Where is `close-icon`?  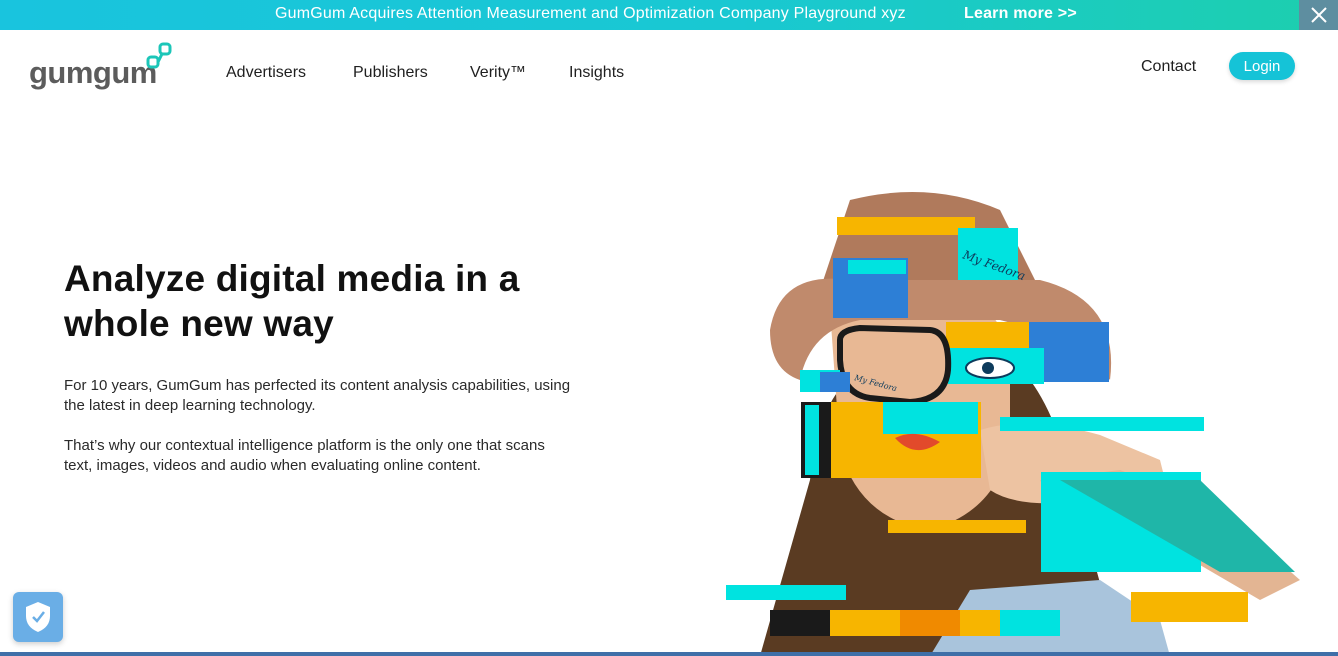
close-icon is located at coordinates (1318, 15).